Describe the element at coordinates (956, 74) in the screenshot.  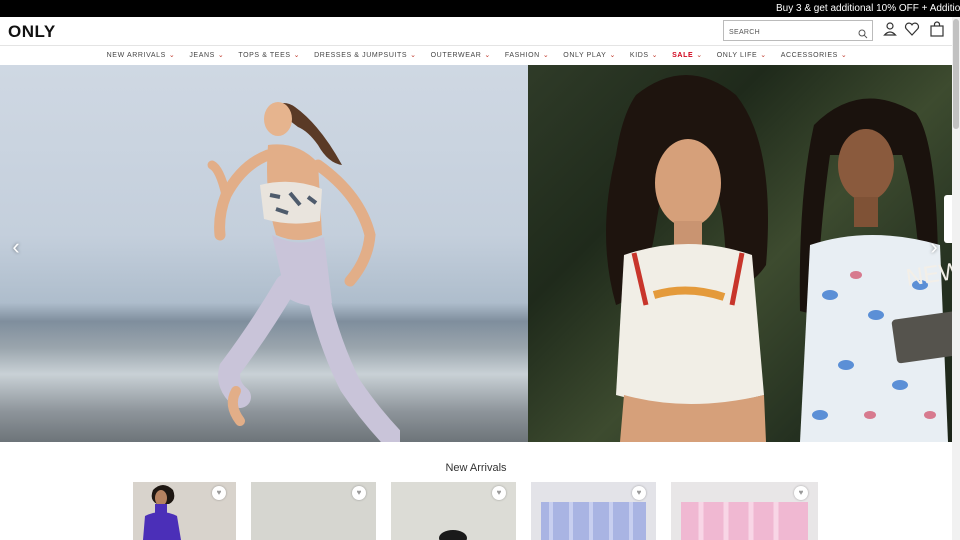
I see `scrollbar-thumb` at that location.